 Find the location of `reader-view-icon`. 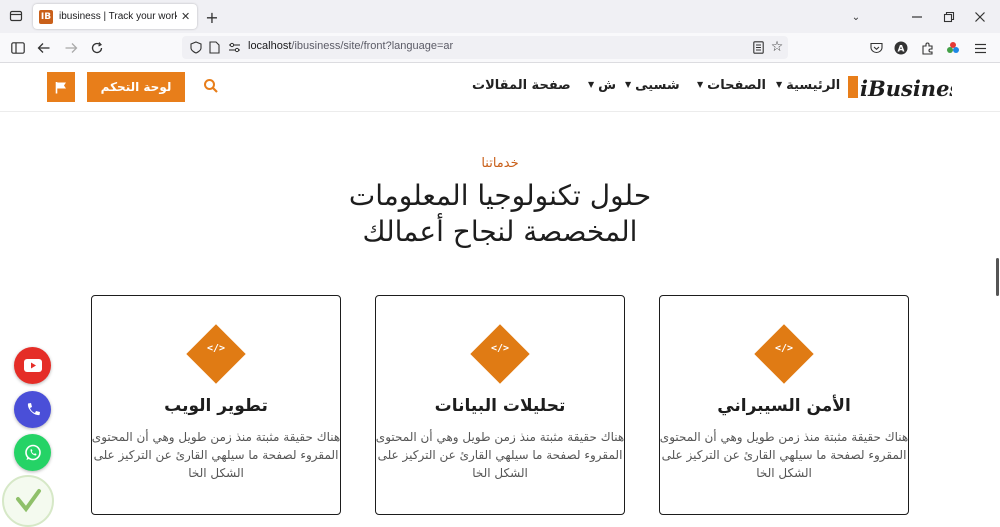

reader-view-icon is located at coordinates (758, 47).